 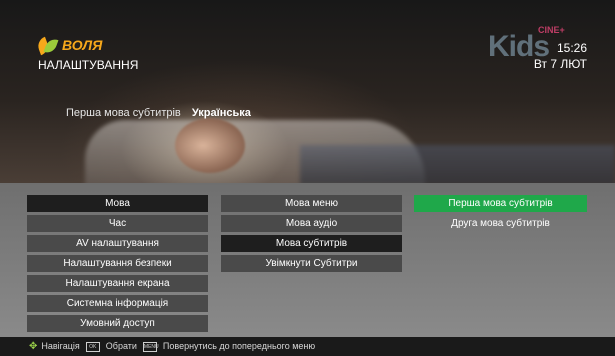 What do you see at coordinates (560, 56) in the screenshot?
I see `clock: 15:26 Вт 7 ЛЮТ` at bounding box center [560, 56].